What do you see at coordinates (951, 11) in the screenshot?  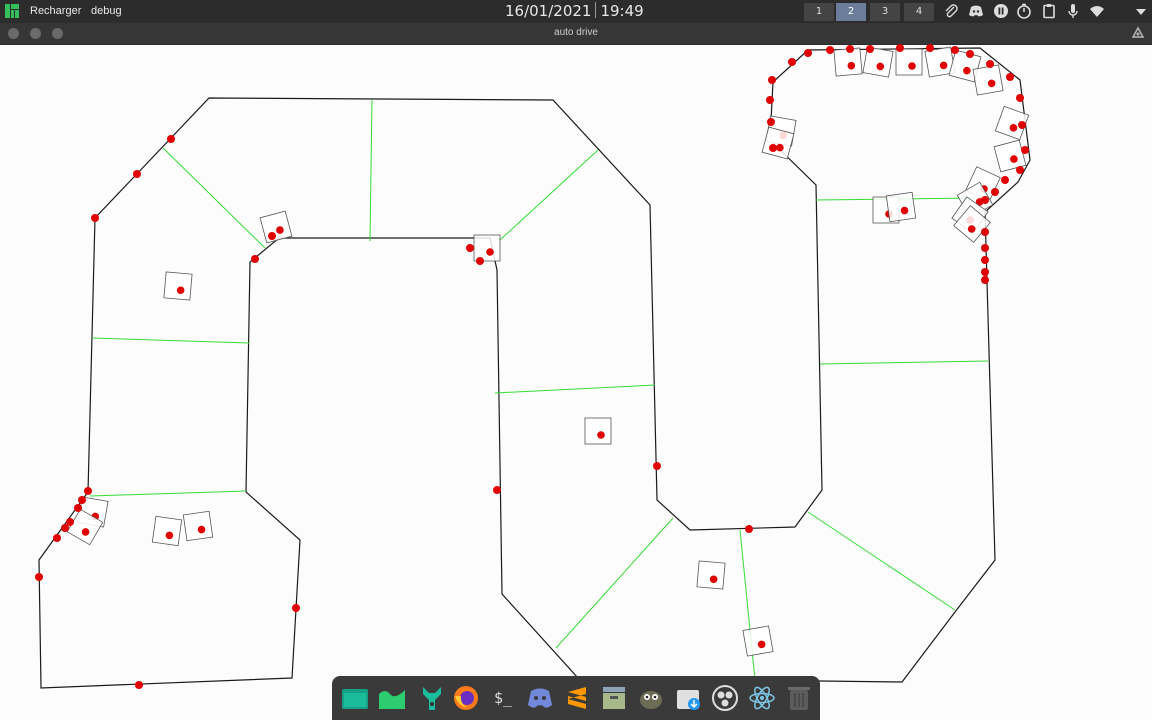 I see `paperclip-icon` at bounding box center [951, 11].